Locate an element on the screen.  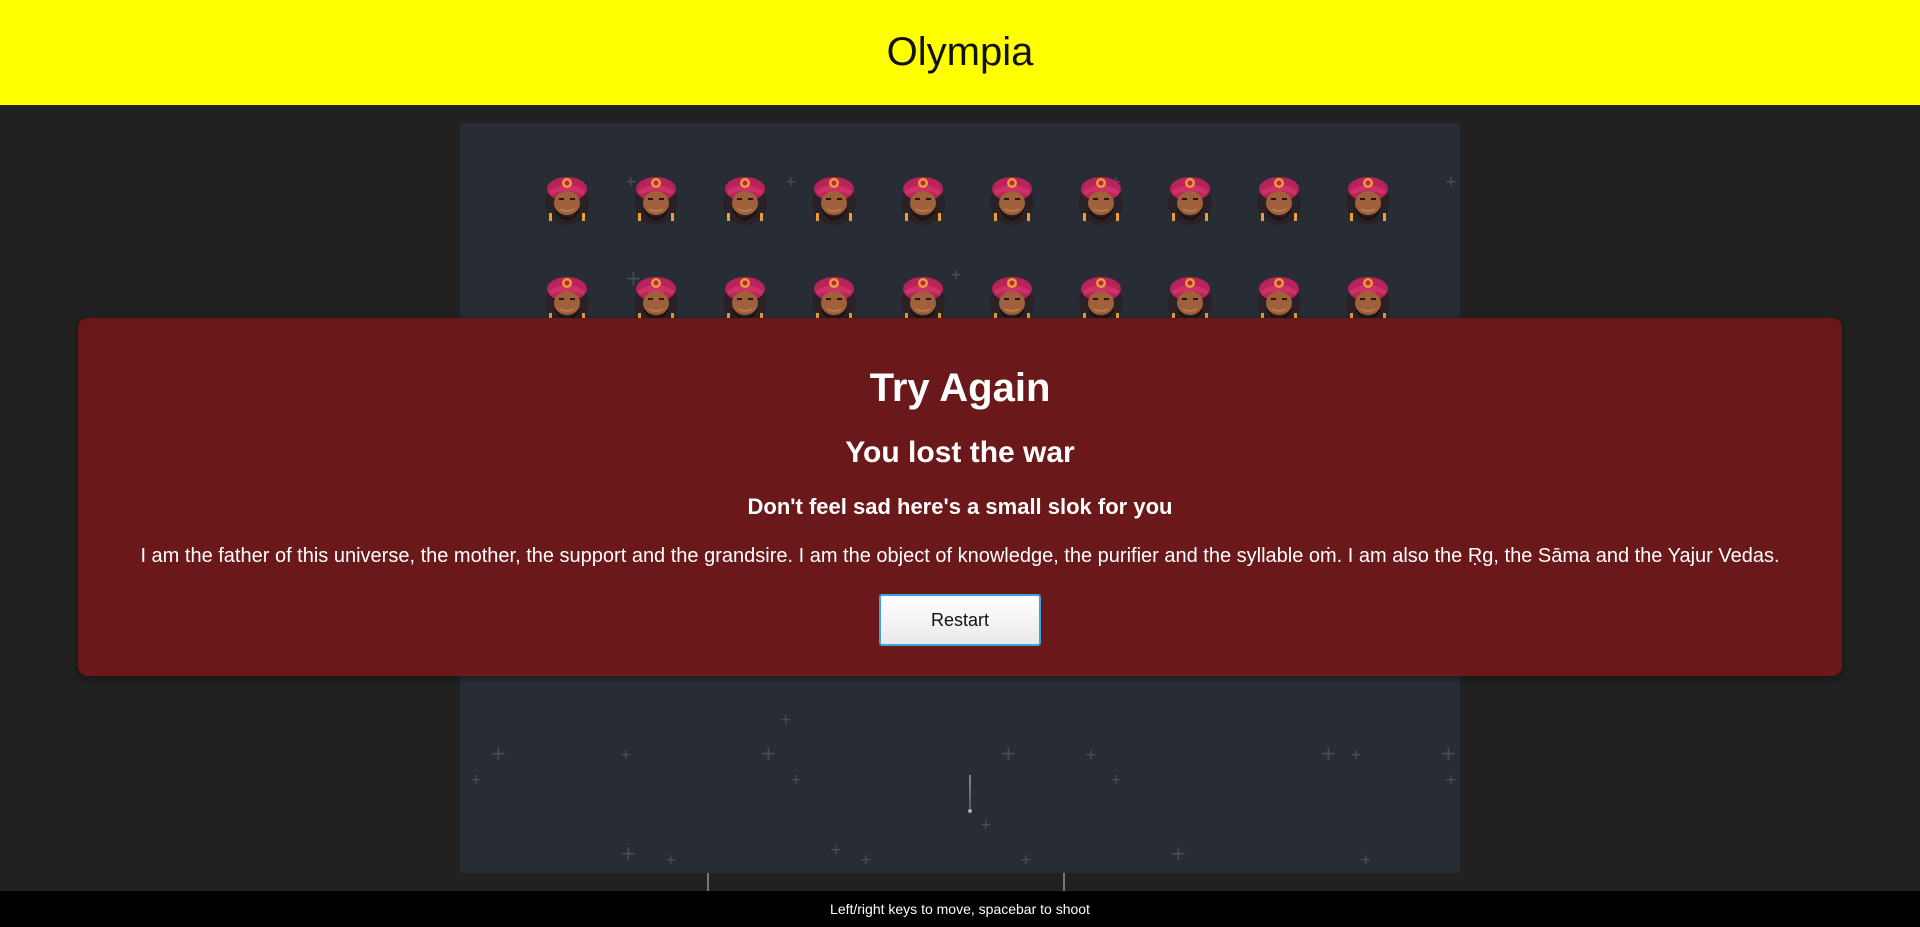
game-title: Olympia is located at coordinates (960, 52).